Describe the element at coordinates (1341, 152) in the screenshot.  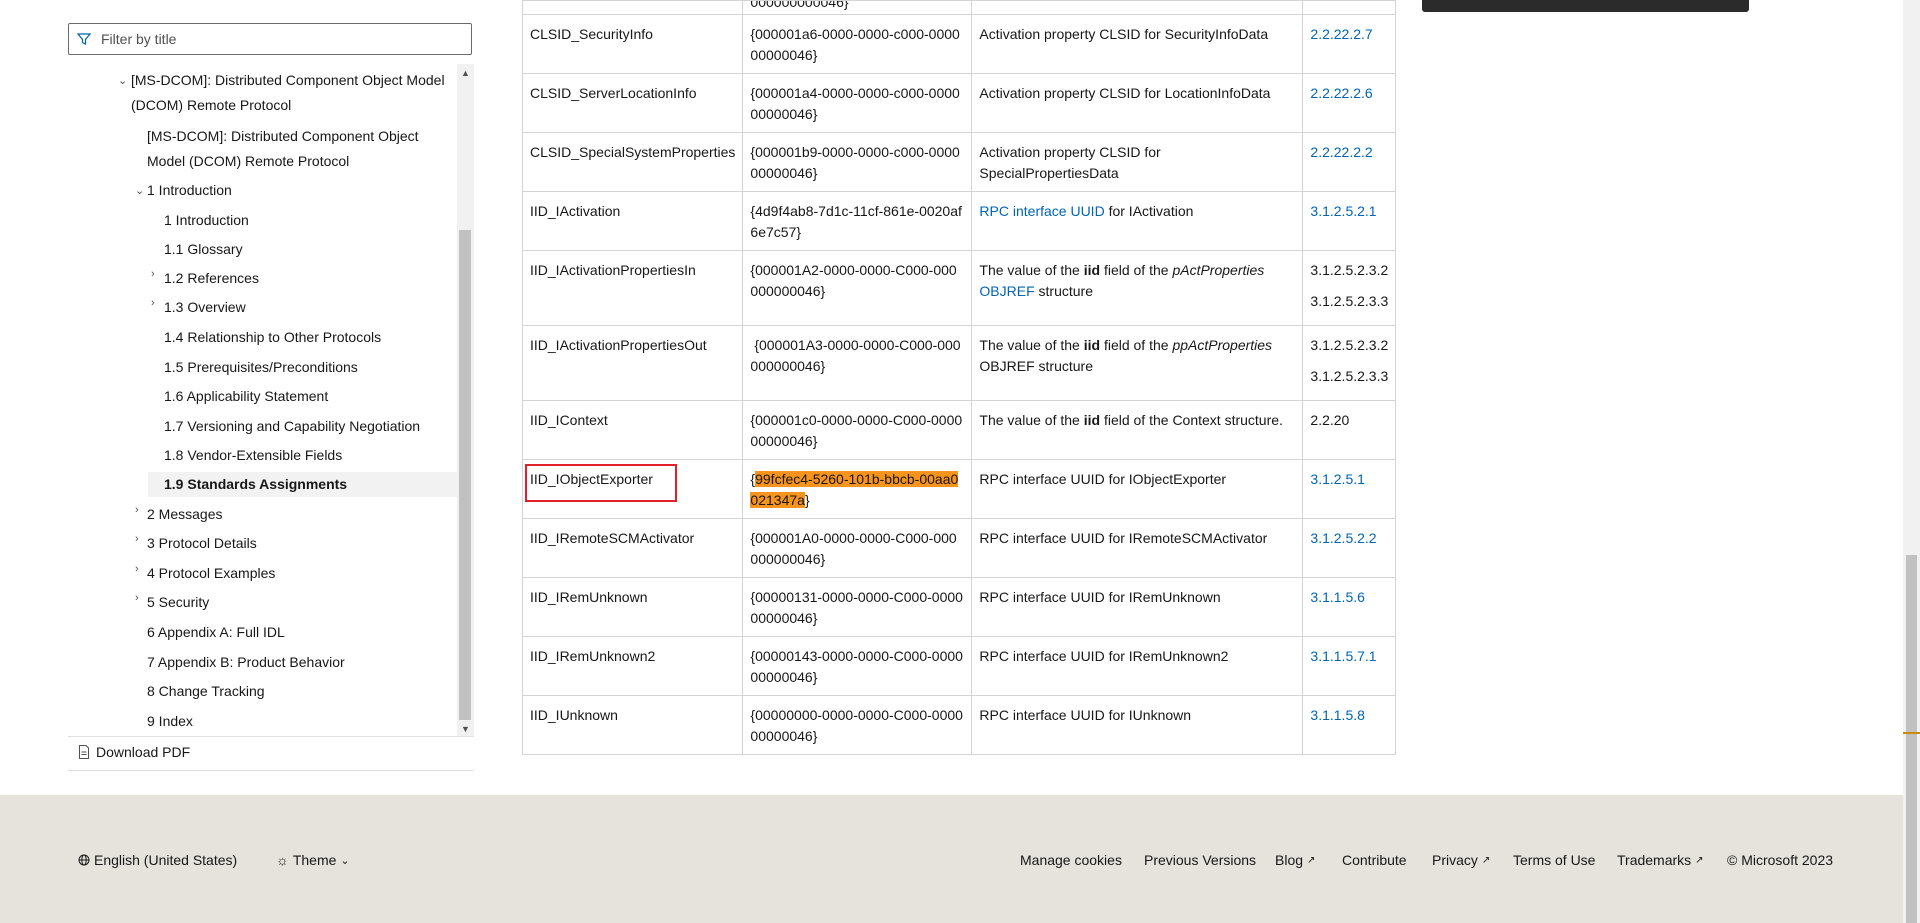
I see `ref-link: 2.2.22.2.2` at that location.